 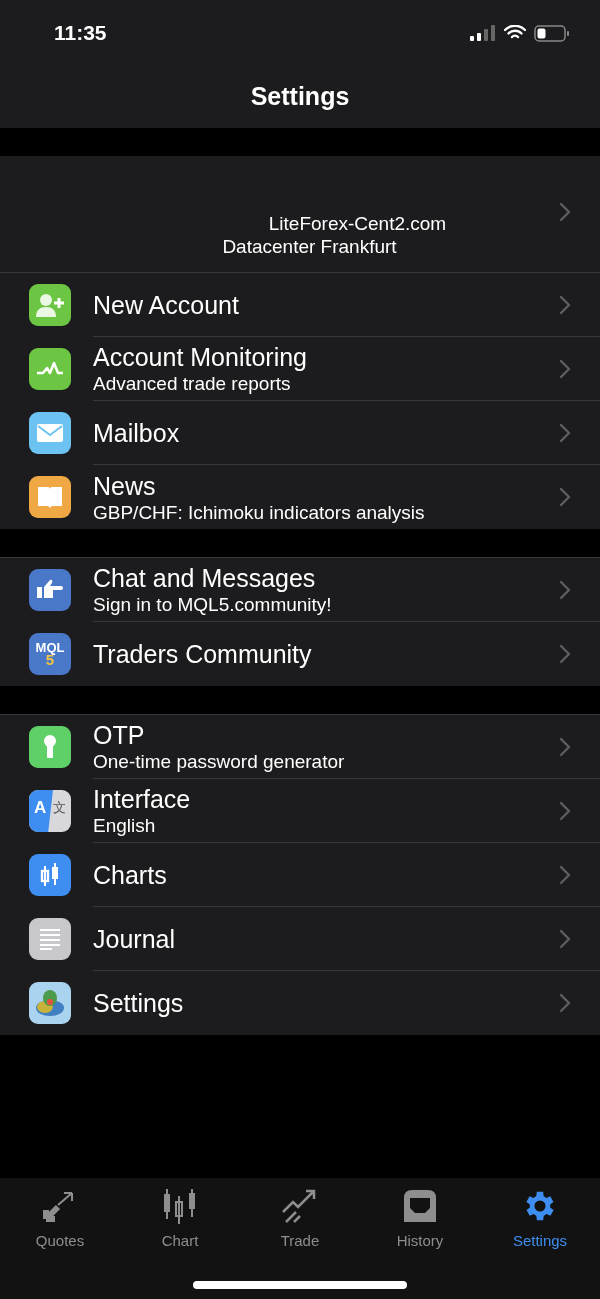 What do you see at coordinates (203, 654) in the screenshot?
I see `row-title: Traders Community` at bounding box center [203, 654].